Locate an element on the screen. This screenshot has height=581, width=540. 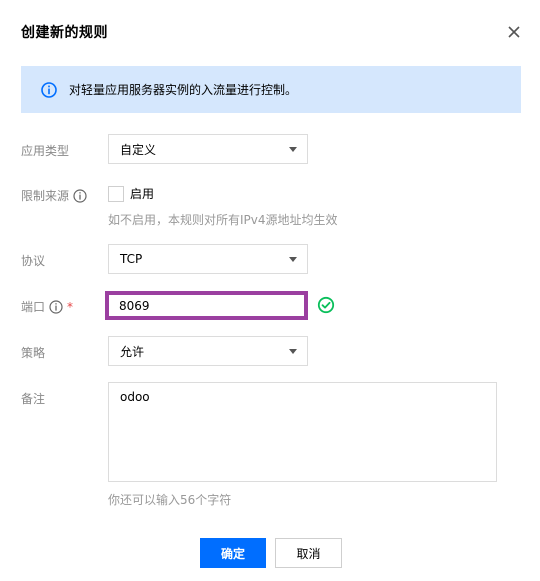
app-type-label-text: 应用类型 is located at coordinates (45, 151).